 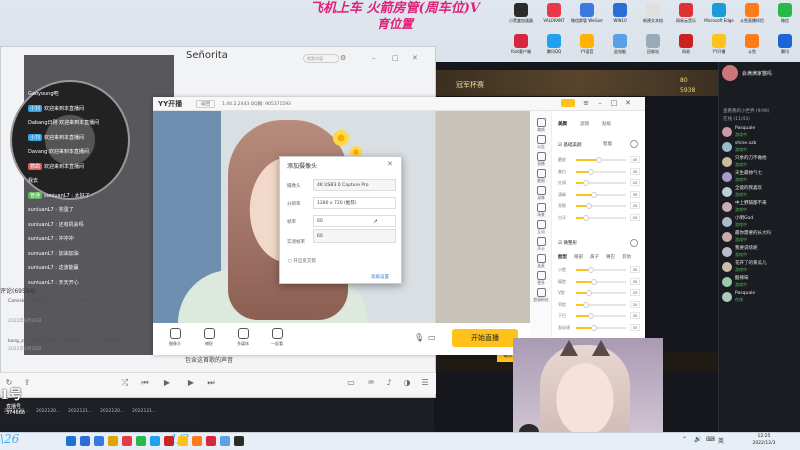 I want to click on menu-icon: ≡, so click(x=586, y=103).